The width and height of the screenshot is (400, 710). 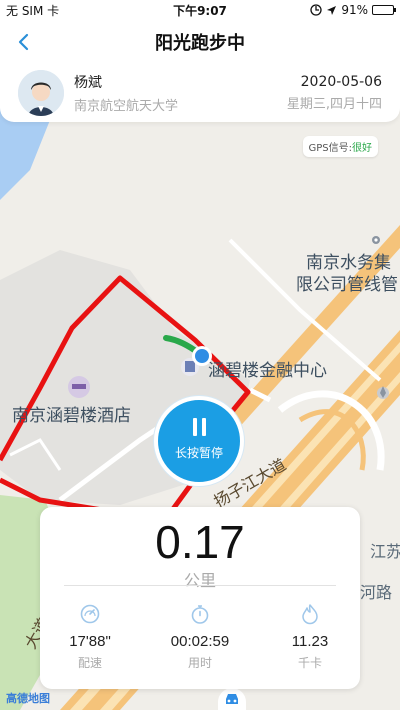 I want to click on run-weekday: 星期三,四月十四, so click(x=334, y=104).